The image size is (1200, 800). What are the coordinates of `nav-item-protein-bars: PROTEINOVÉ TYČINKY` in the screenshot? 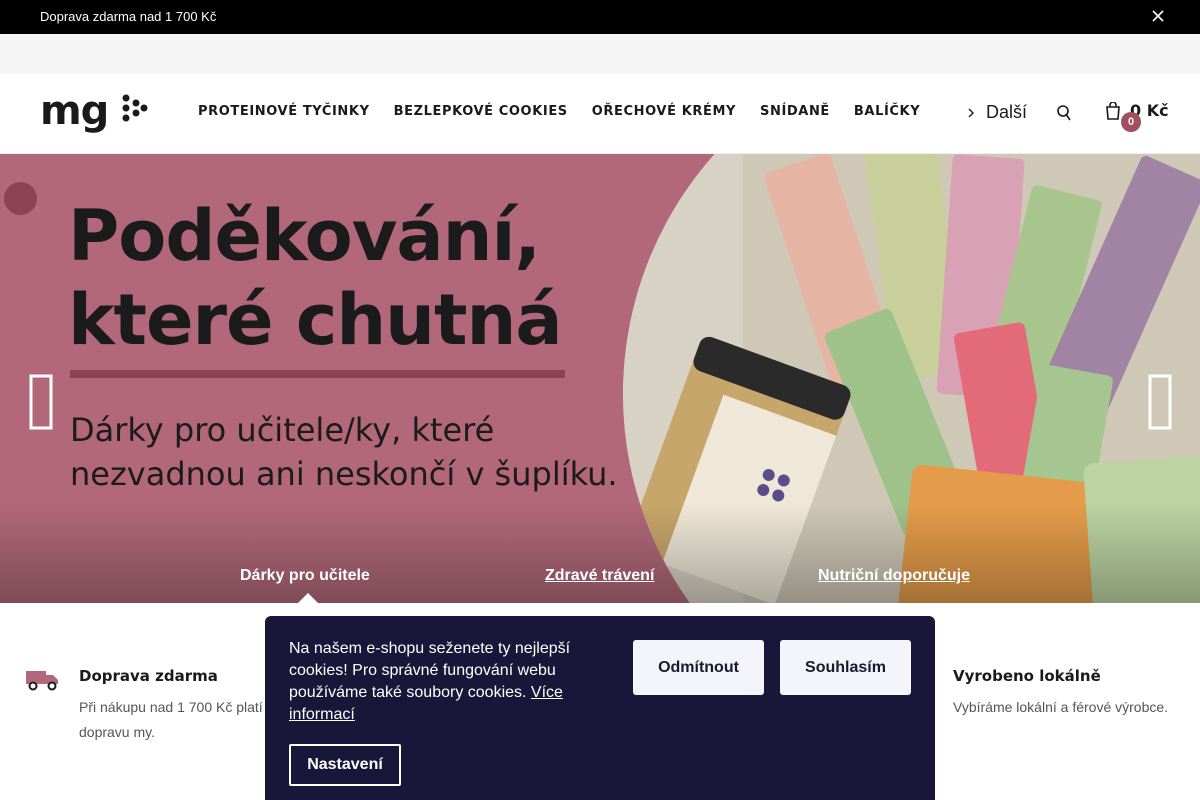 It's located at (284, 111).